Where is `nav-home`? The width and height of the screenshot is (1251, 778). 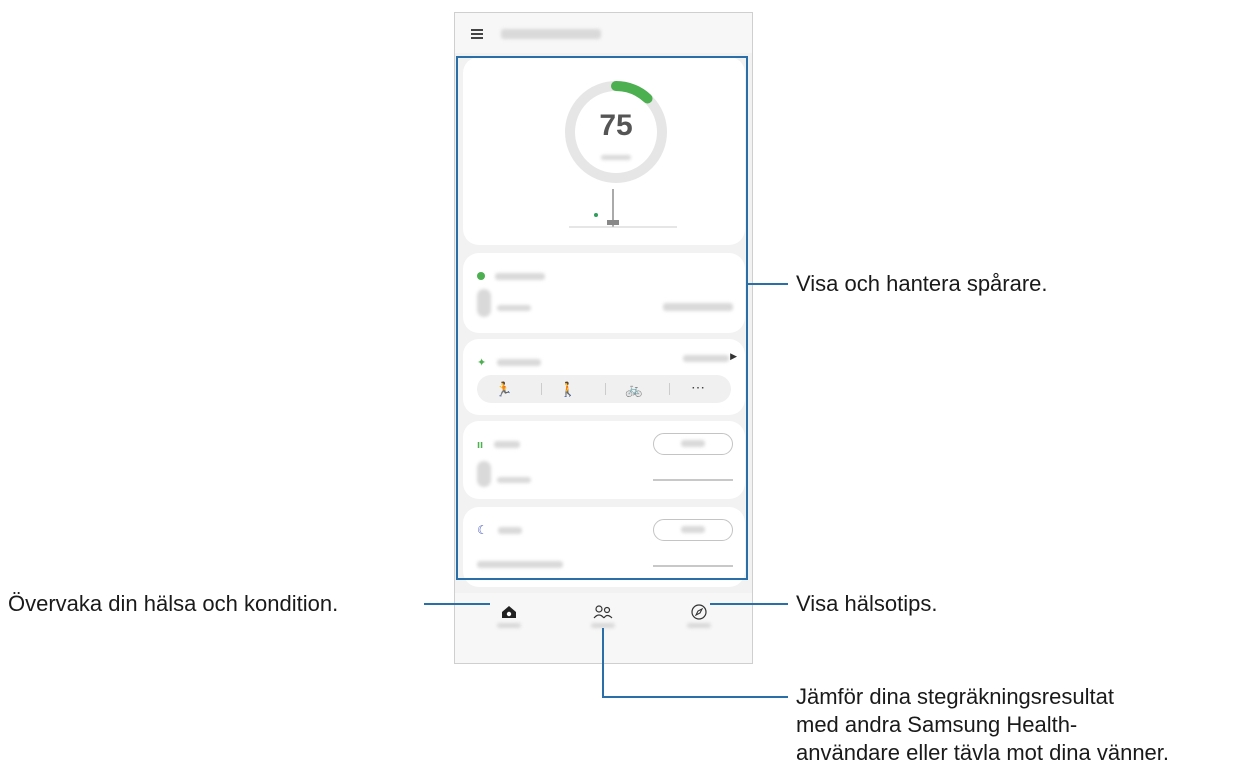
nav-home is located at coordinates (509, 621).